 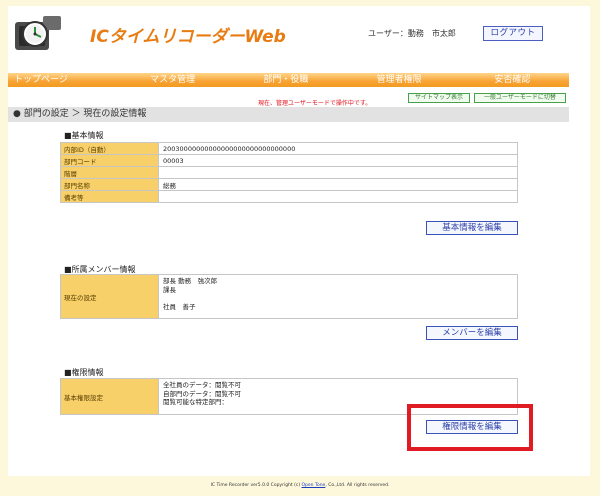 What do you see at coordinates (38, 33) in the screenshot?
I see `timerecorder-logo-icon` at bounding box center [38, 33].